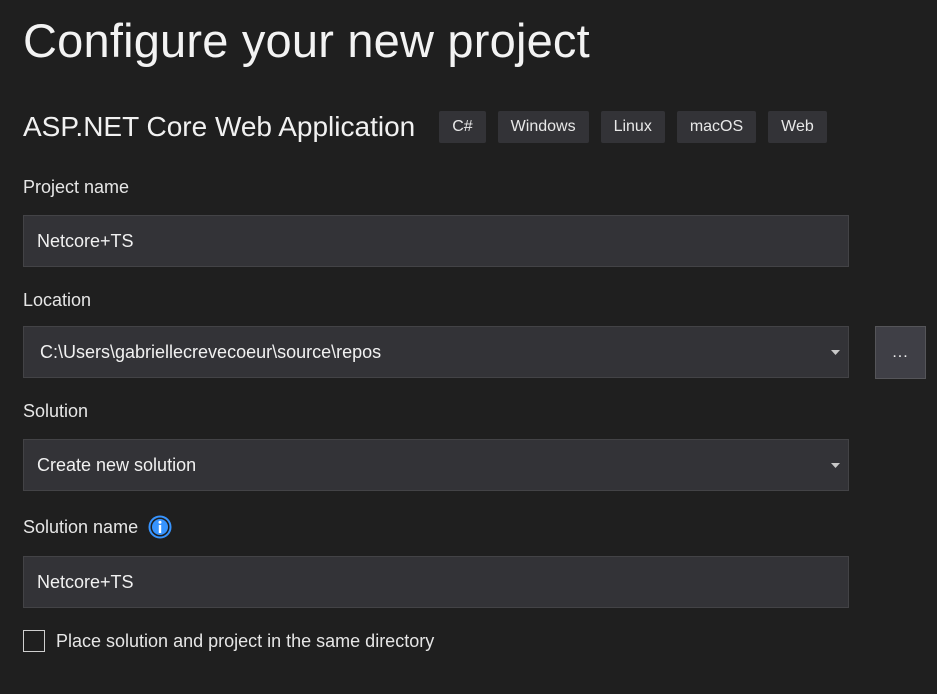  I want to click on tag-platform-macos: macOS, so click(716, 127).